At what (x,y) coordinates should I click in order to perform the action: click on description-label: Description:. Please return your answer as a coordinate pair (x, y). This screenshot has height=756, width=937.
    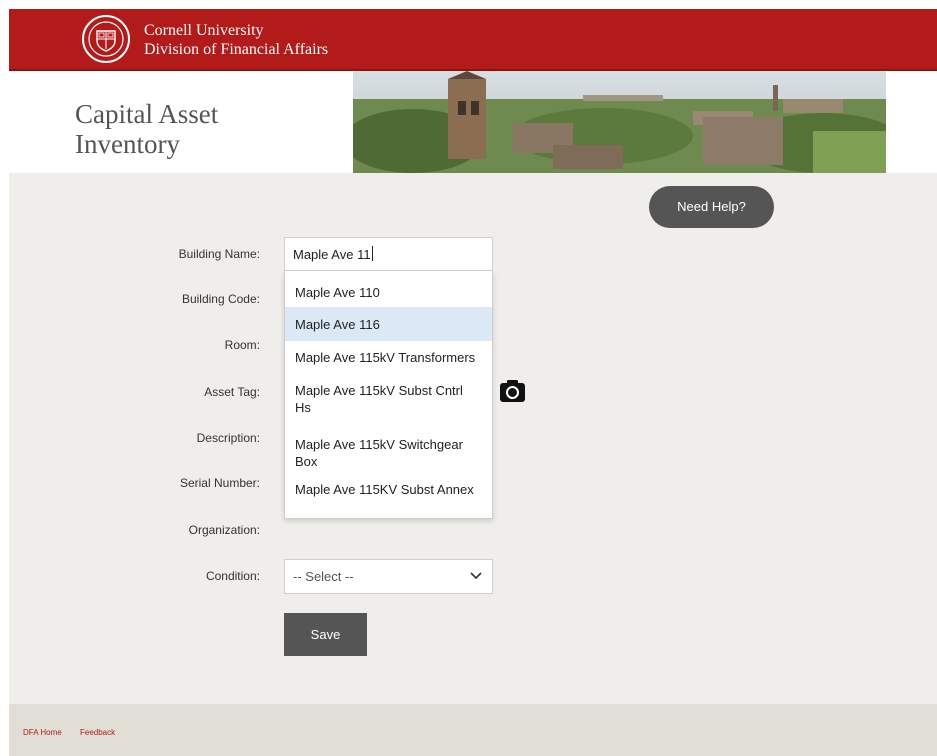
    Looking at the image, I should click on (228, 438).